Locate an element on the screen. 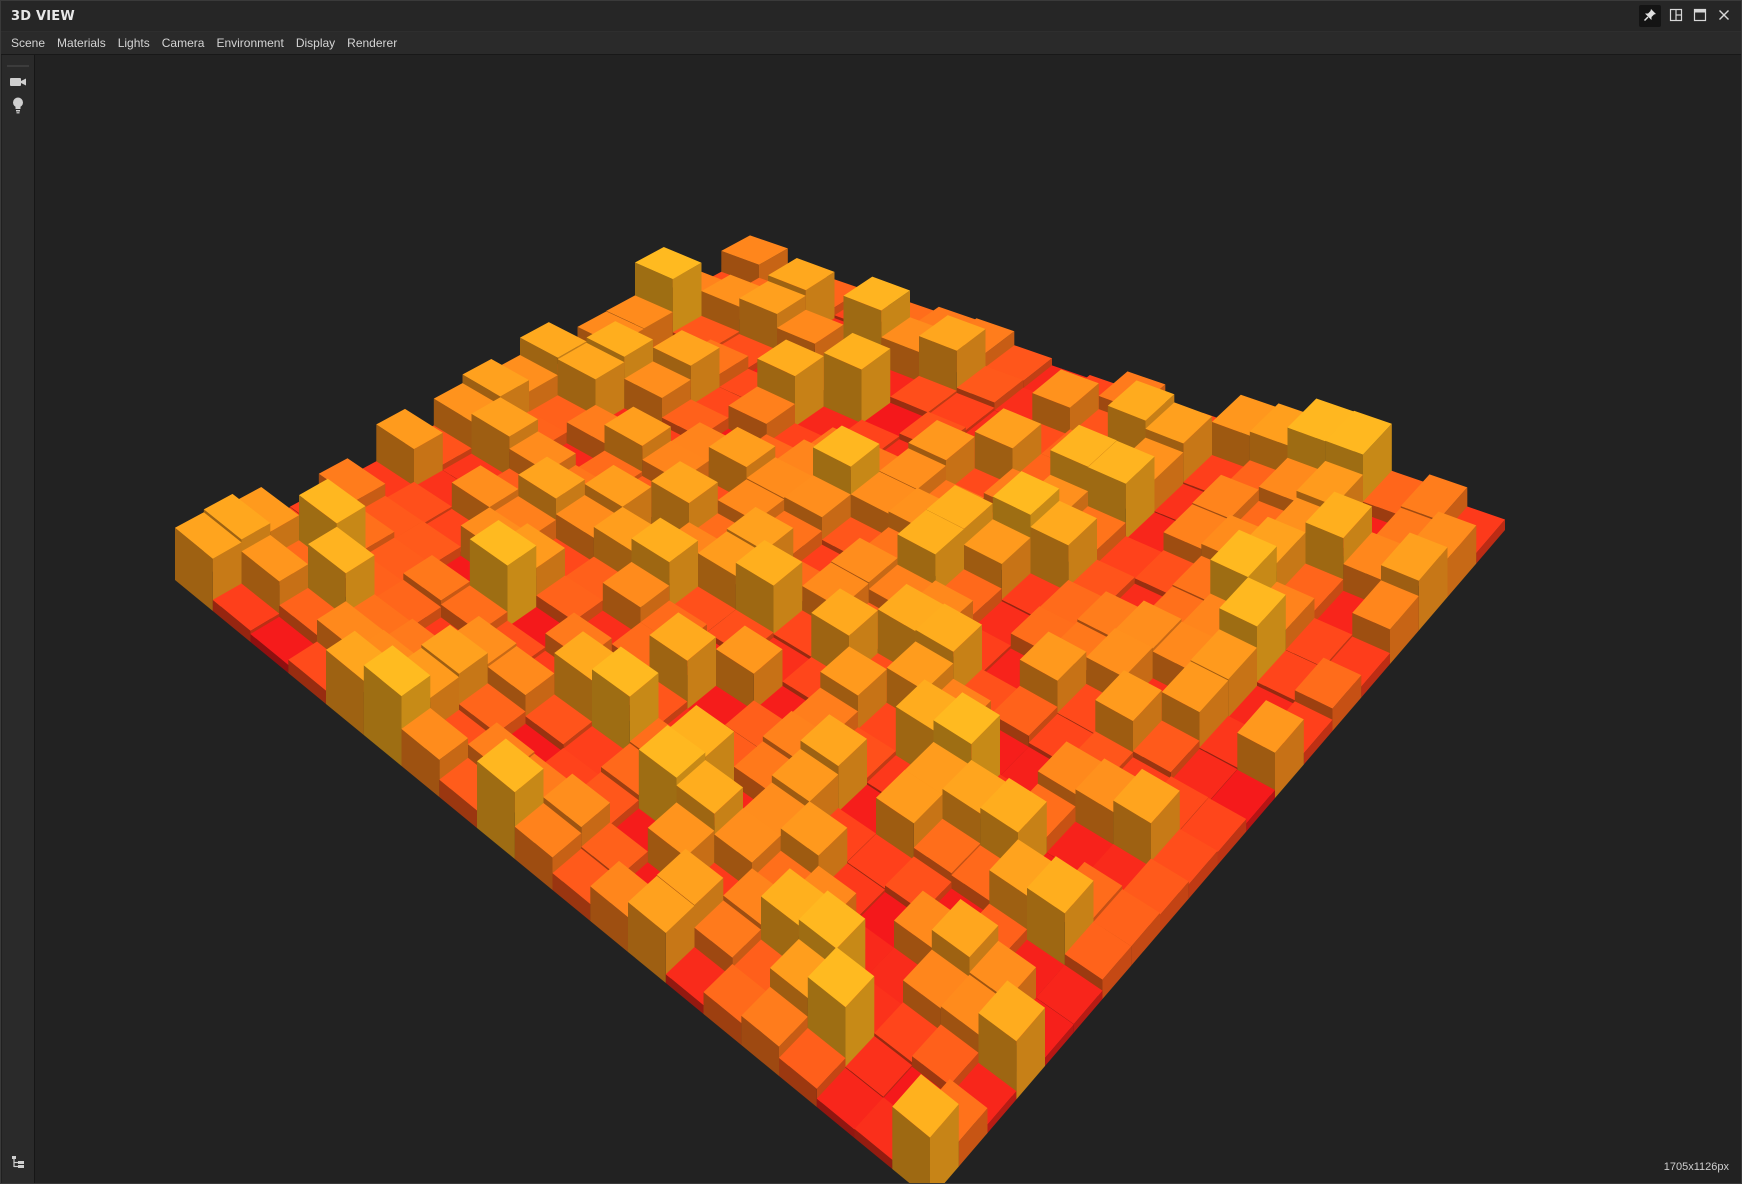  window-title: 3D VIEW is located at coordinates (43, 16).